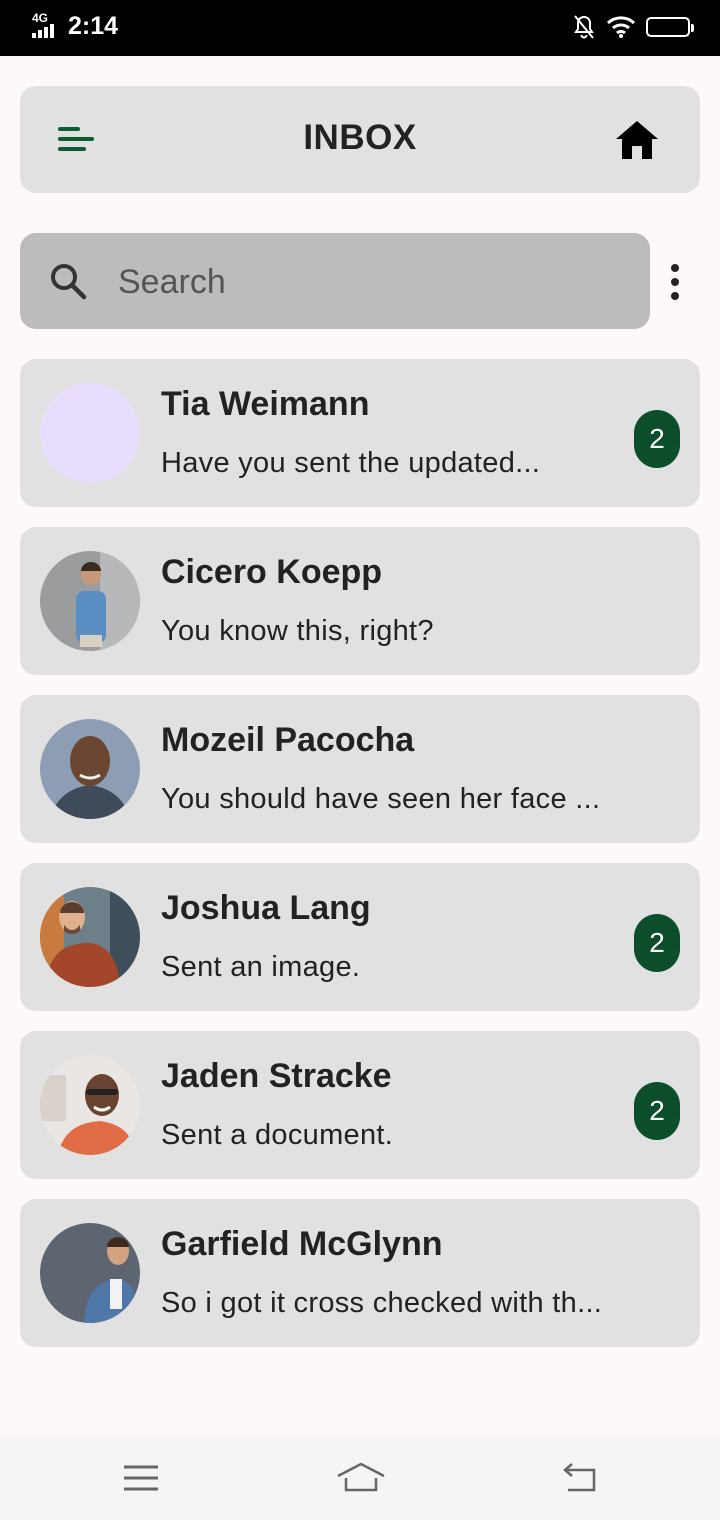 This screenshot has width=720, height=1520. Describe the element at coordinates (360, 601) in the screenshot. I see `chat-item: Cicero Koepp You know this, right?` at that location.